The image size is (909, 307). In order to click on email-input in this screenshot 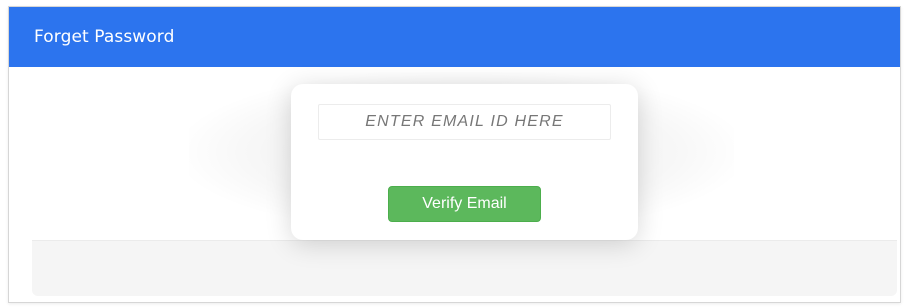, I will do `click(464, 122)`.